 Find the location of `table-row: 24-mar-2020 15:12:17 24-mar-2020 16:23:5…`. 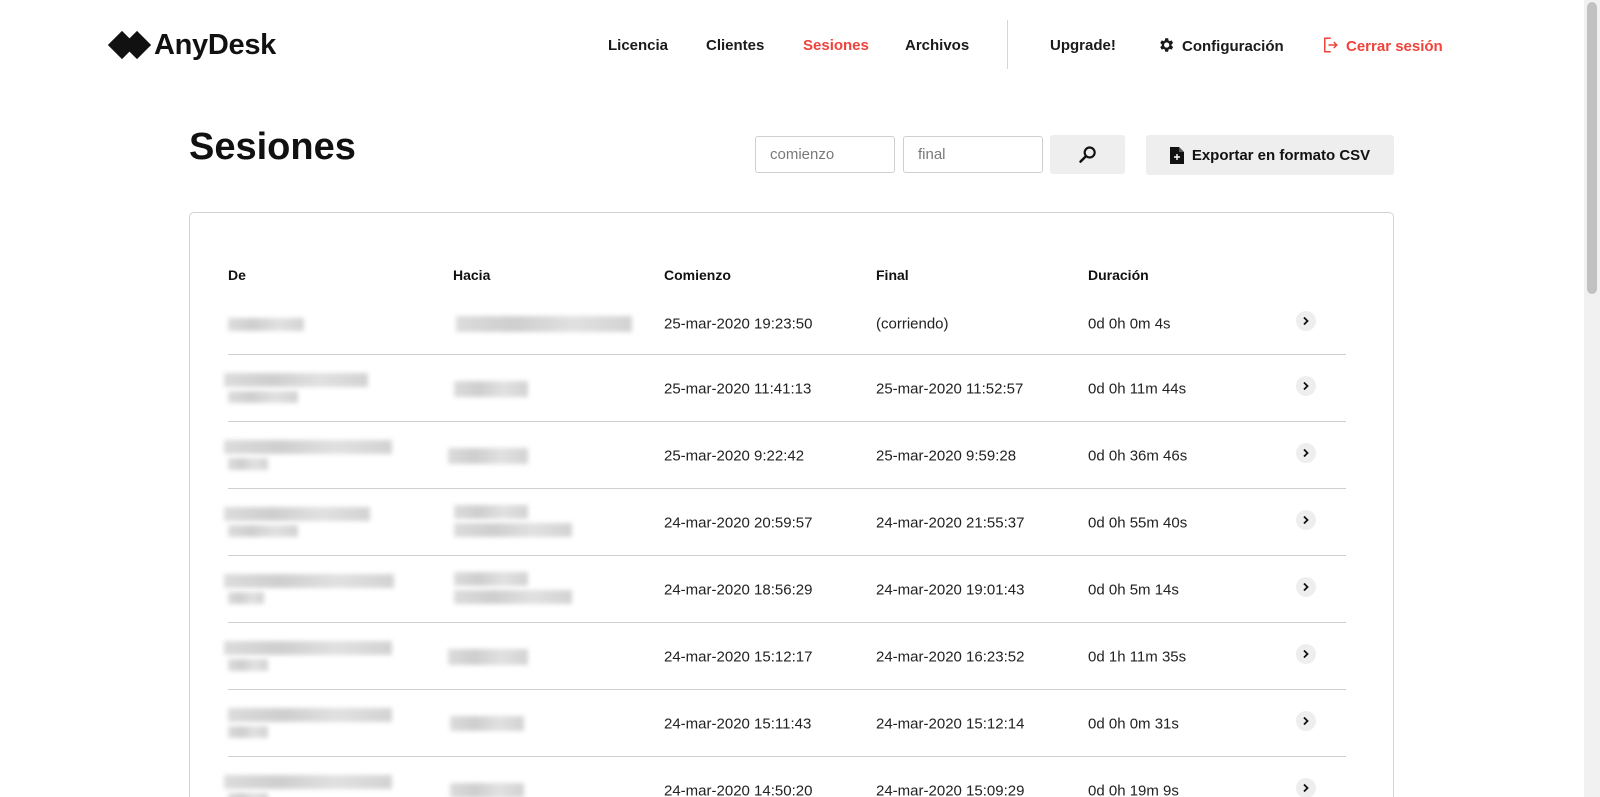

table-row: 24-mar-2020 15:12:17 24-mar-2020 16:23:5… is located at coordinates (785, 656).